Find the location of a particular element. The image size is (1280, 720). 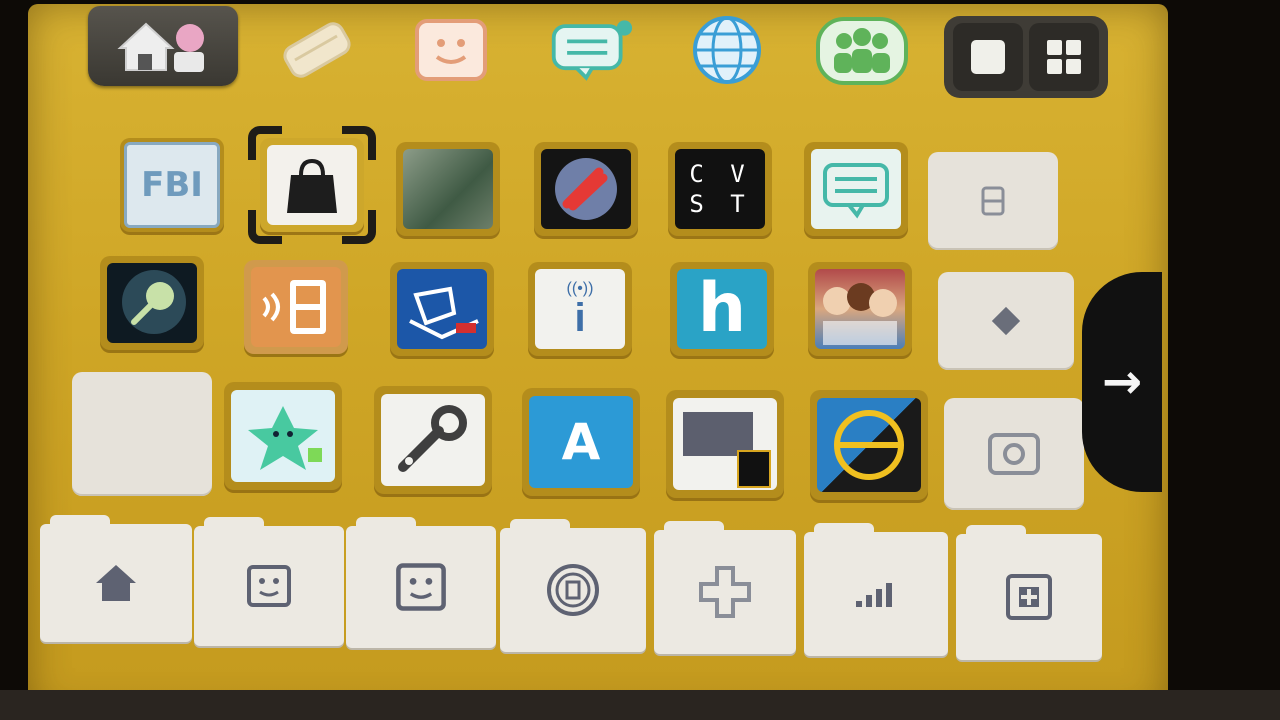

grid-view-icon is located at coordinates (1064, 57).